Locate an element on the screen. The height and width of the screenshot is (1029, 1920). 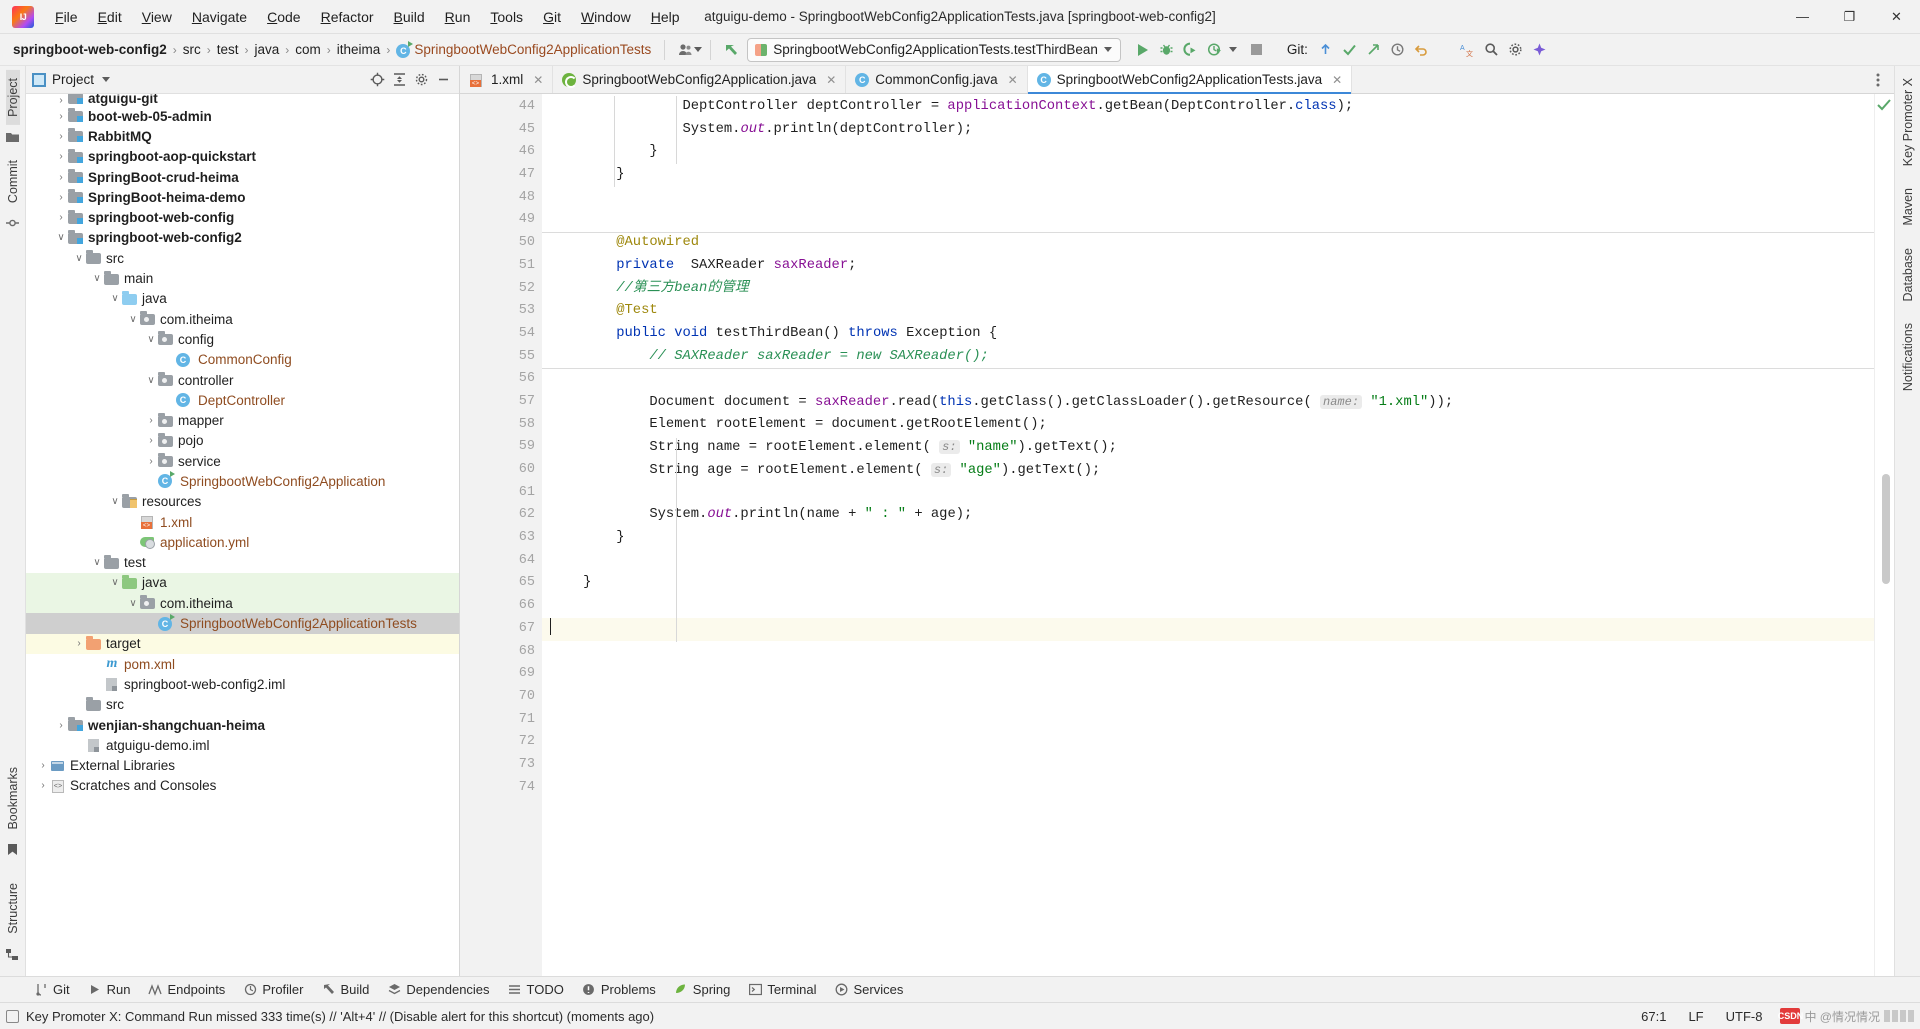
menu-item-view: View is located at coordinates (157, 17).